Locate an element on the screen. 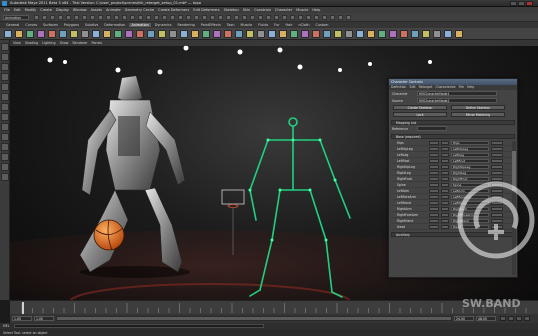  mapping-bone-field: LeftUpLeg is located at coordinates (470, 149).